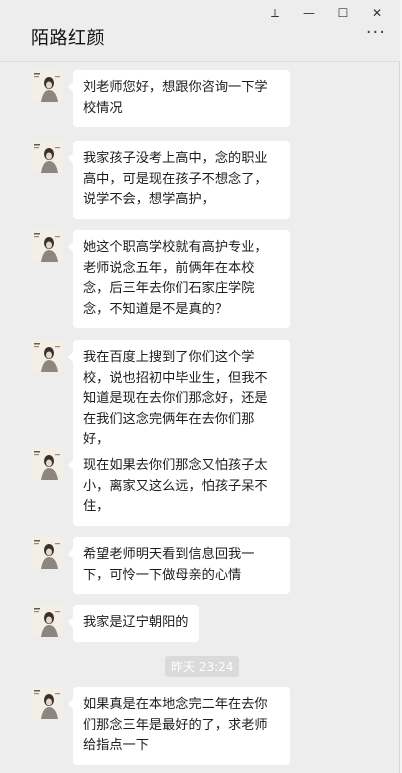 The width and height of the screenshot is (402, 773). I want to click on chat-title: 陌路红颜, so click(68, 38).